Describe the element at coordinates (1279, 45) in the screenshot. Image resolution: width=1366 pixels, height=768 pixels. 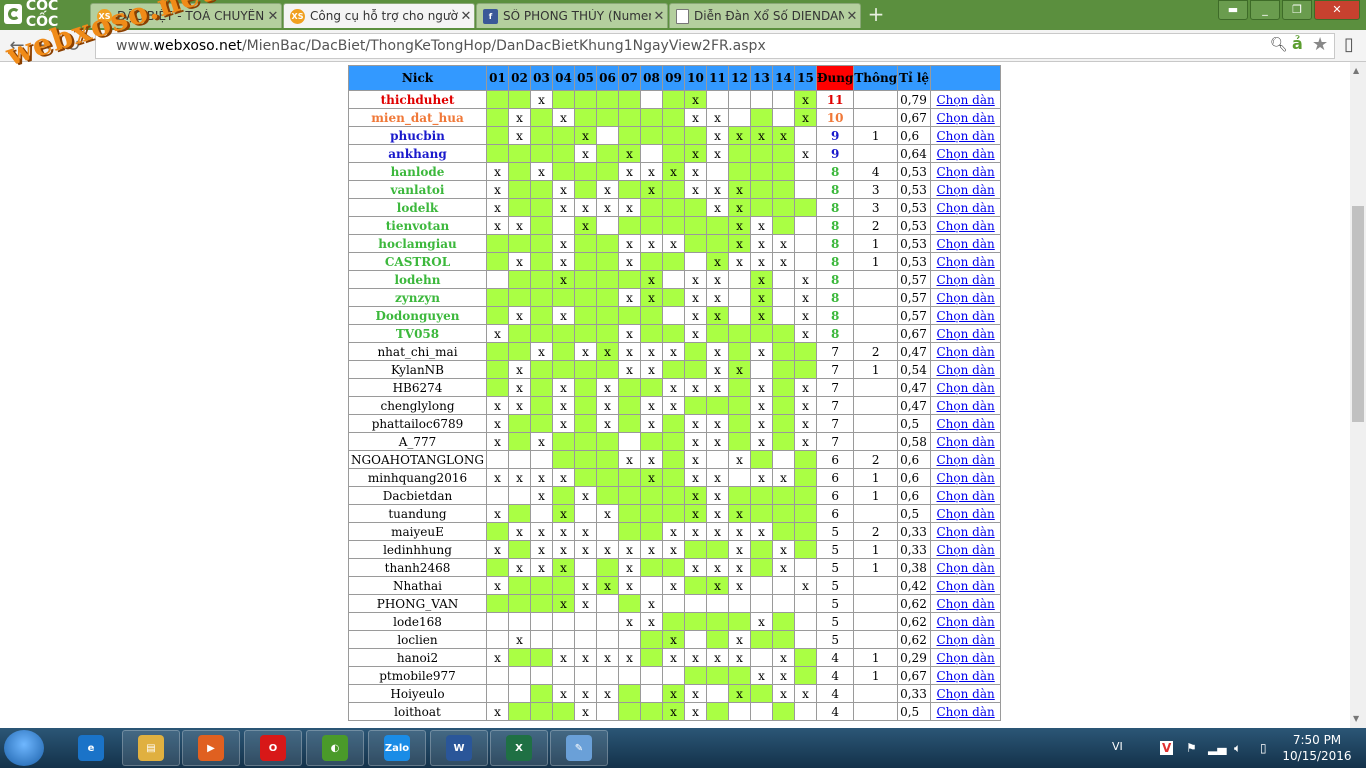
I see `zoom-magnifier-icon: 🔍︎` at that location.